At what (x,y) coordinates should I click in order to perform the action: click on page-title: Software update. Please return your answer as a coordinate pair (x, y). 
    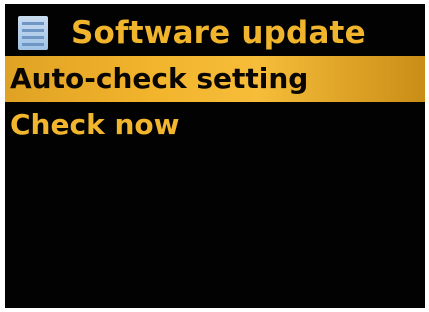
    Looking at the image, I should click on (218, 33).